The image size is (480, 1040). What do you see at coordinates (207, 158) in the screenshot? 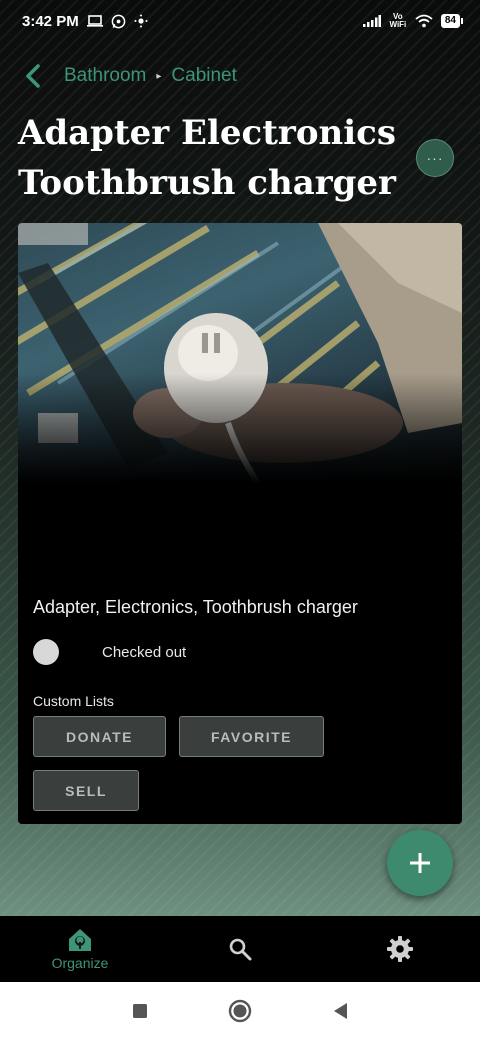
I see `page-title: Adapter Electronics Toothbrush charger` at bounding box center [207, 158].